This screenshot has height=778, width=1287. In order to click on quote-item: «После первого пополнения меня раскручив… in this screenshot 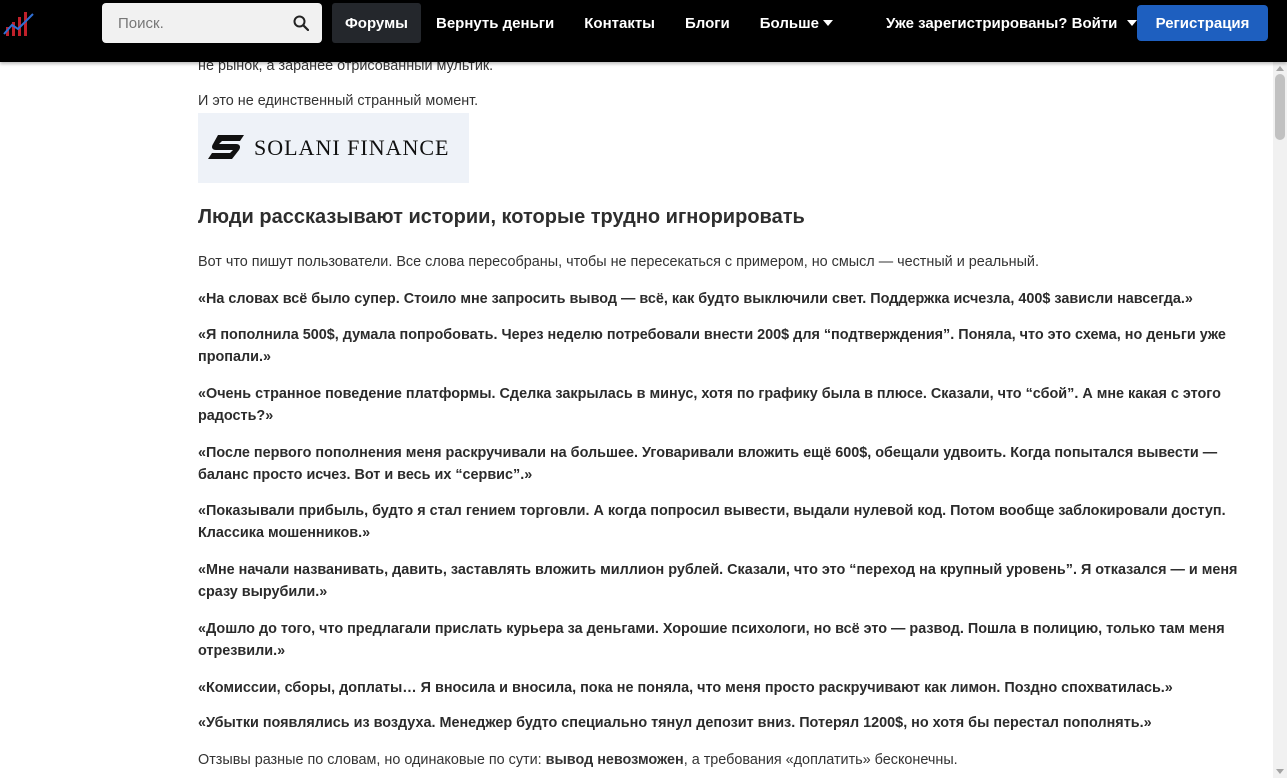, I will do `click(708, 464)`.